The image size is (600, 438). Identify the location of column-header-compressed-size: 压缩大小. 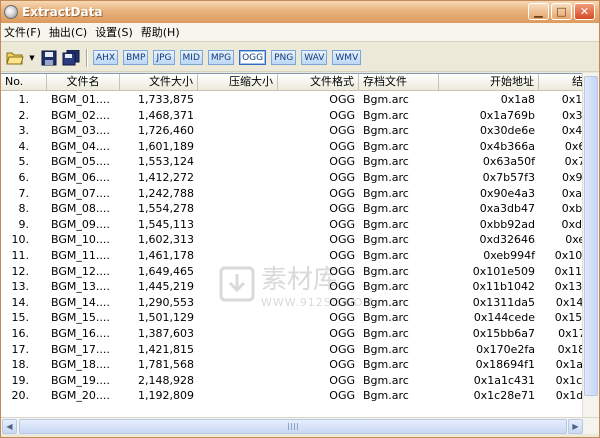
(238, 82).